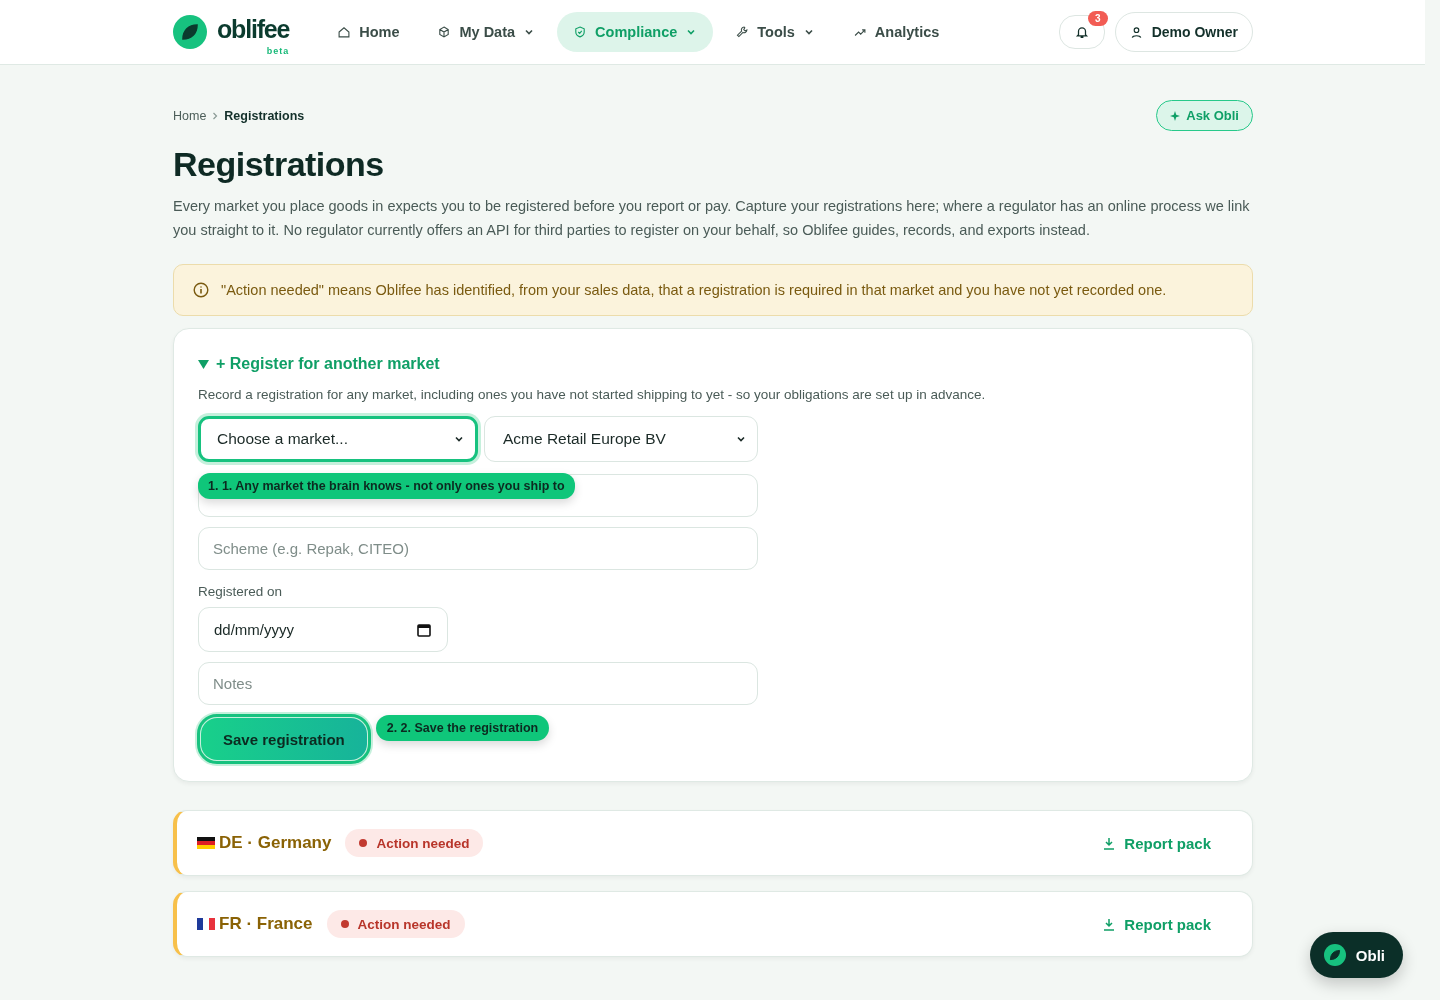 This screenshot has width=1440, height=1000. What do you see at coordinates (190, 32) in the screenshot?
I see `leaf-logo-icon` at bounding box center [190, 32].